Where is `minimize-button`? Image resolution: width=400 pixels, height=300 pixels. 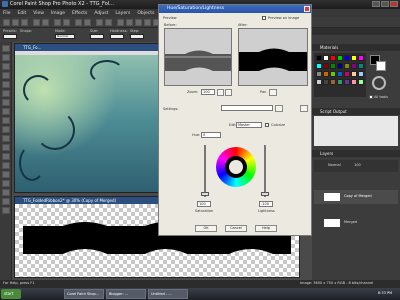 minimize-button is located at coordinates (376, 4).